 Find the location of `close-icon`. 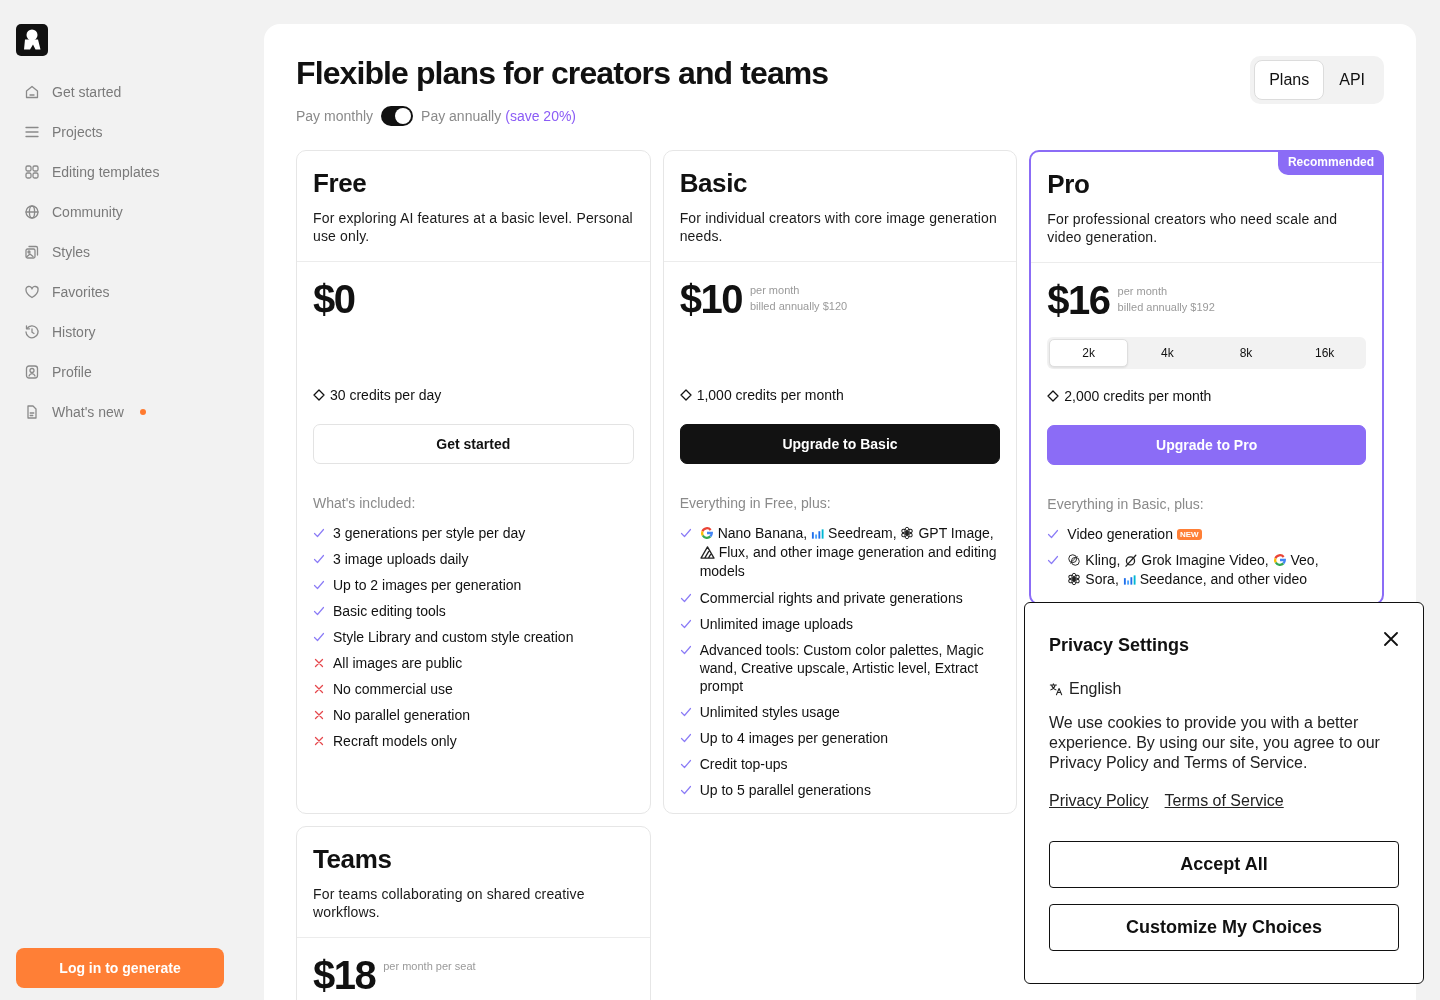

close-icon is located at coordinates (1391, 639).